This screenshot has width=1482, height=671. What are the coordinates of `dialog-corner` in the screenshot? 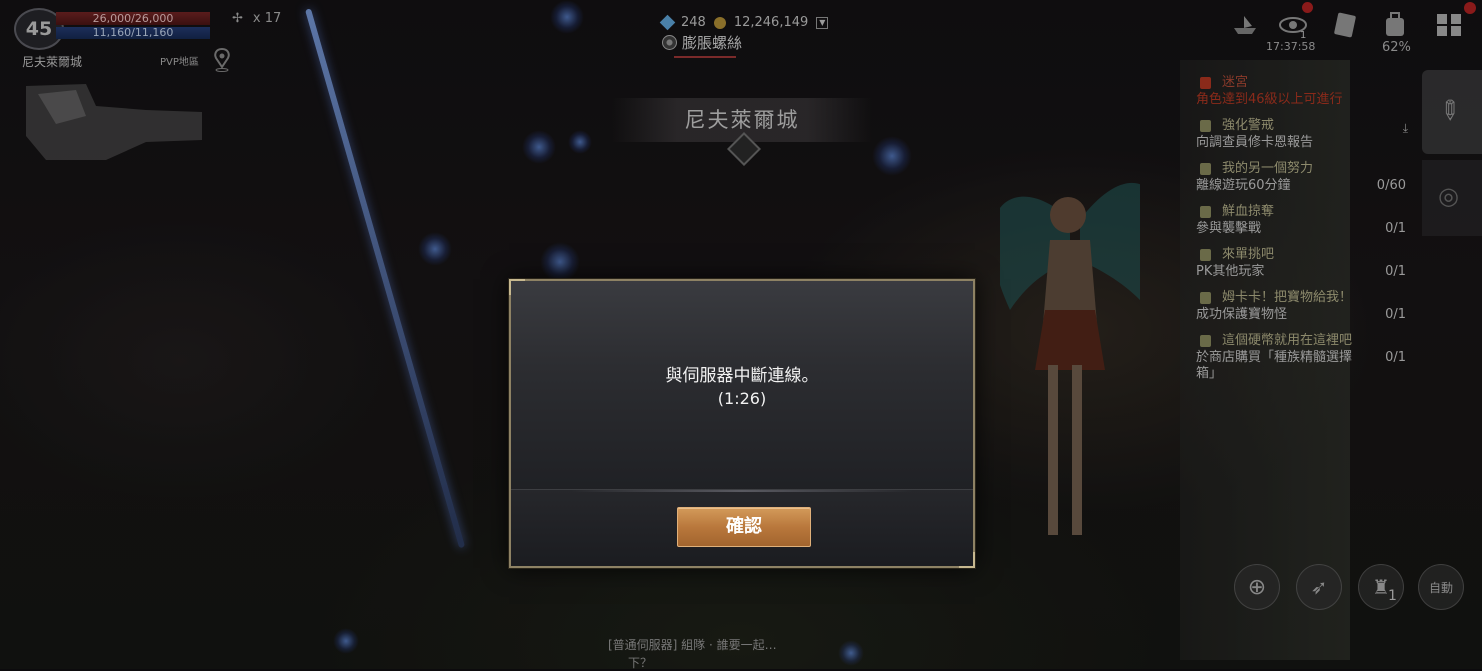 It's located at (517, 287).